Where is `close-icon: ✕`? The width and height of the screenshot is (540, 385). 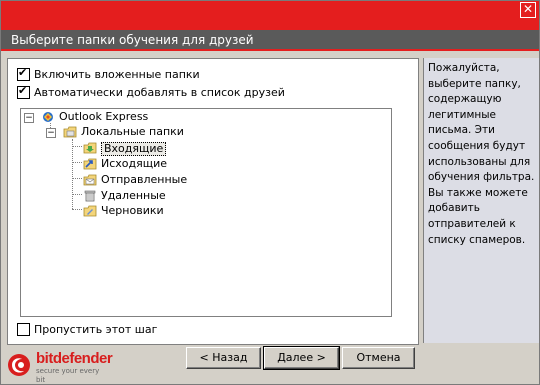 close-icon: ✕ is located at coordinates (528, 10).